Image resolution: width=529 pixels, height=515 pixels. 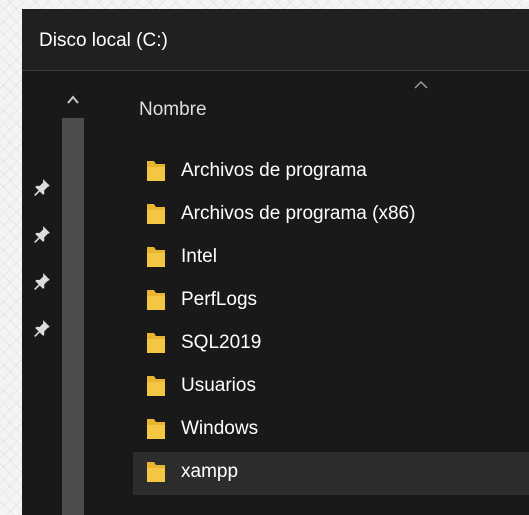 I want to click on sort-ascending-icon, so click(x=421, y=85).